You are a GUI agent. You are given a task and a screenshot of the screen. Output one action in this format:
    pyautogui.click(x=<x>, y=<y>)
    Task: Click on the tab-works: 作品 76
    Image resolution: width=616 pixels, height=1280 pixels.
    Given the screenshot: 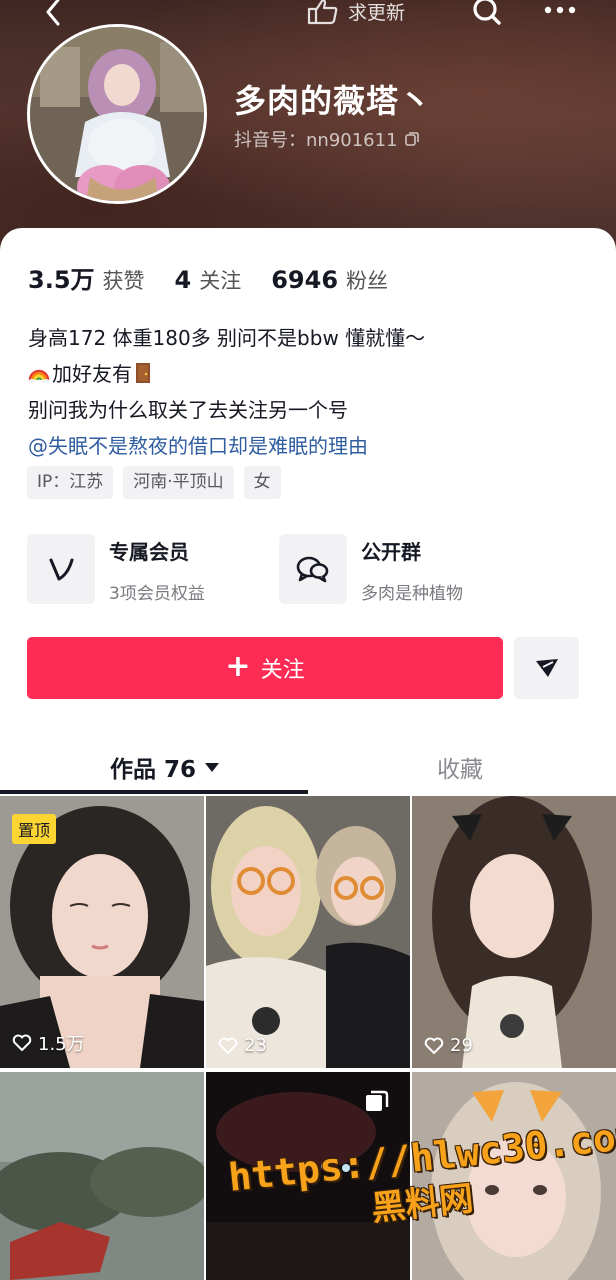 What is the action you would take?
    pyautogui.click(x=165, y=767)
    